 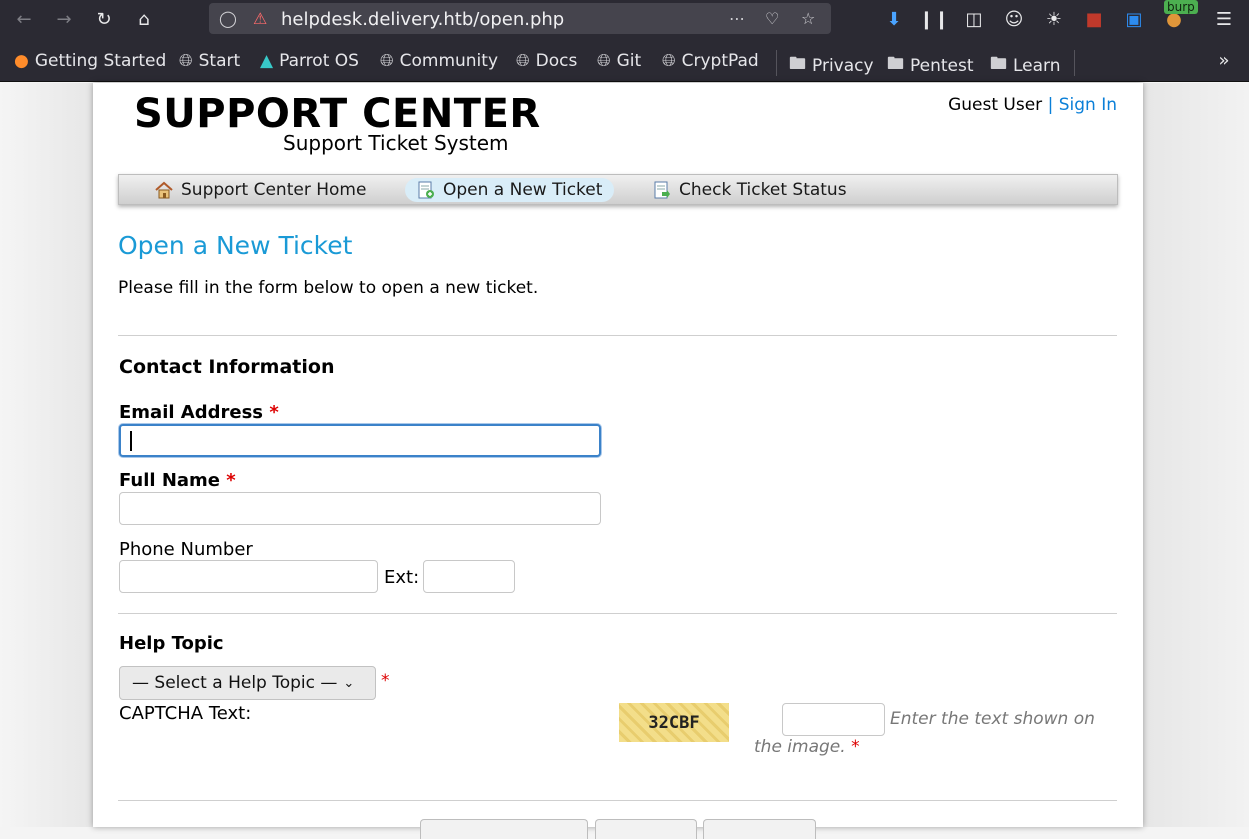 I want to click on nav-support-center-home: Support Center Home, so click(x=260, y=190).